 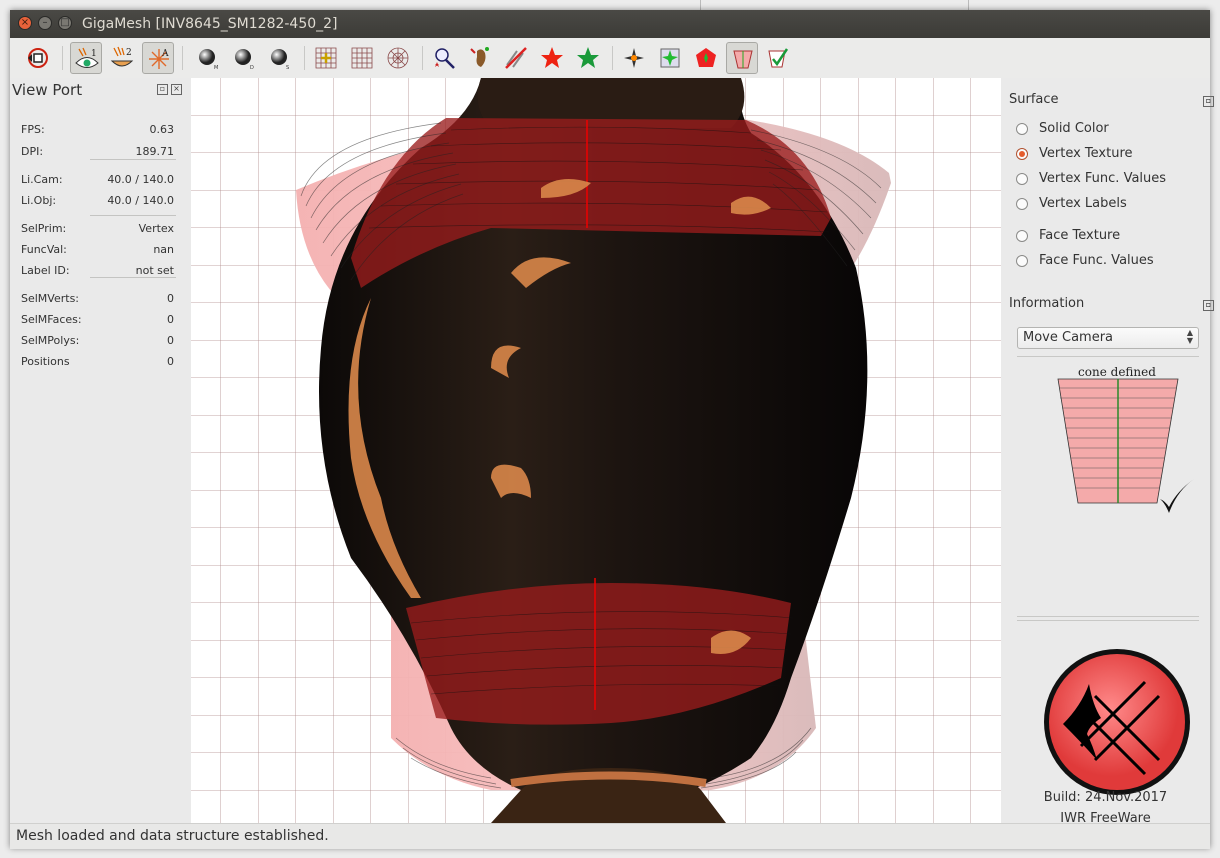 What do you see at coordinates (1208, 101) in the screenshot?
I see `surface-float-icon: ▫` at bounding box center [1208, 101].